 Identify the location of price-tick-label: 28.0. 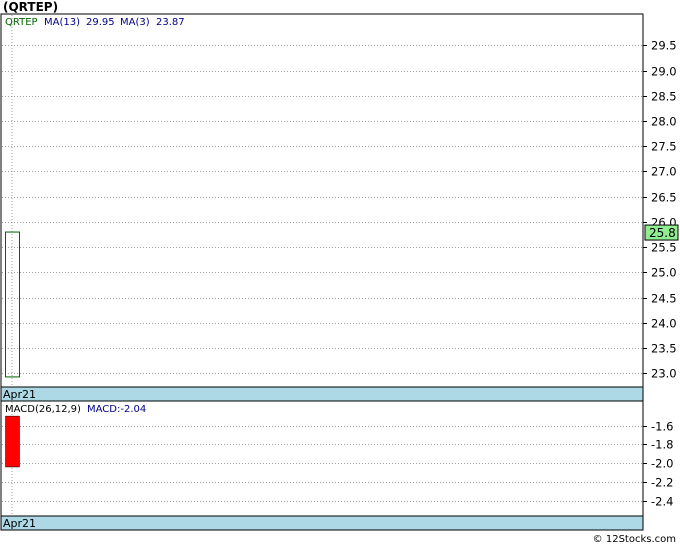
(664, 122).